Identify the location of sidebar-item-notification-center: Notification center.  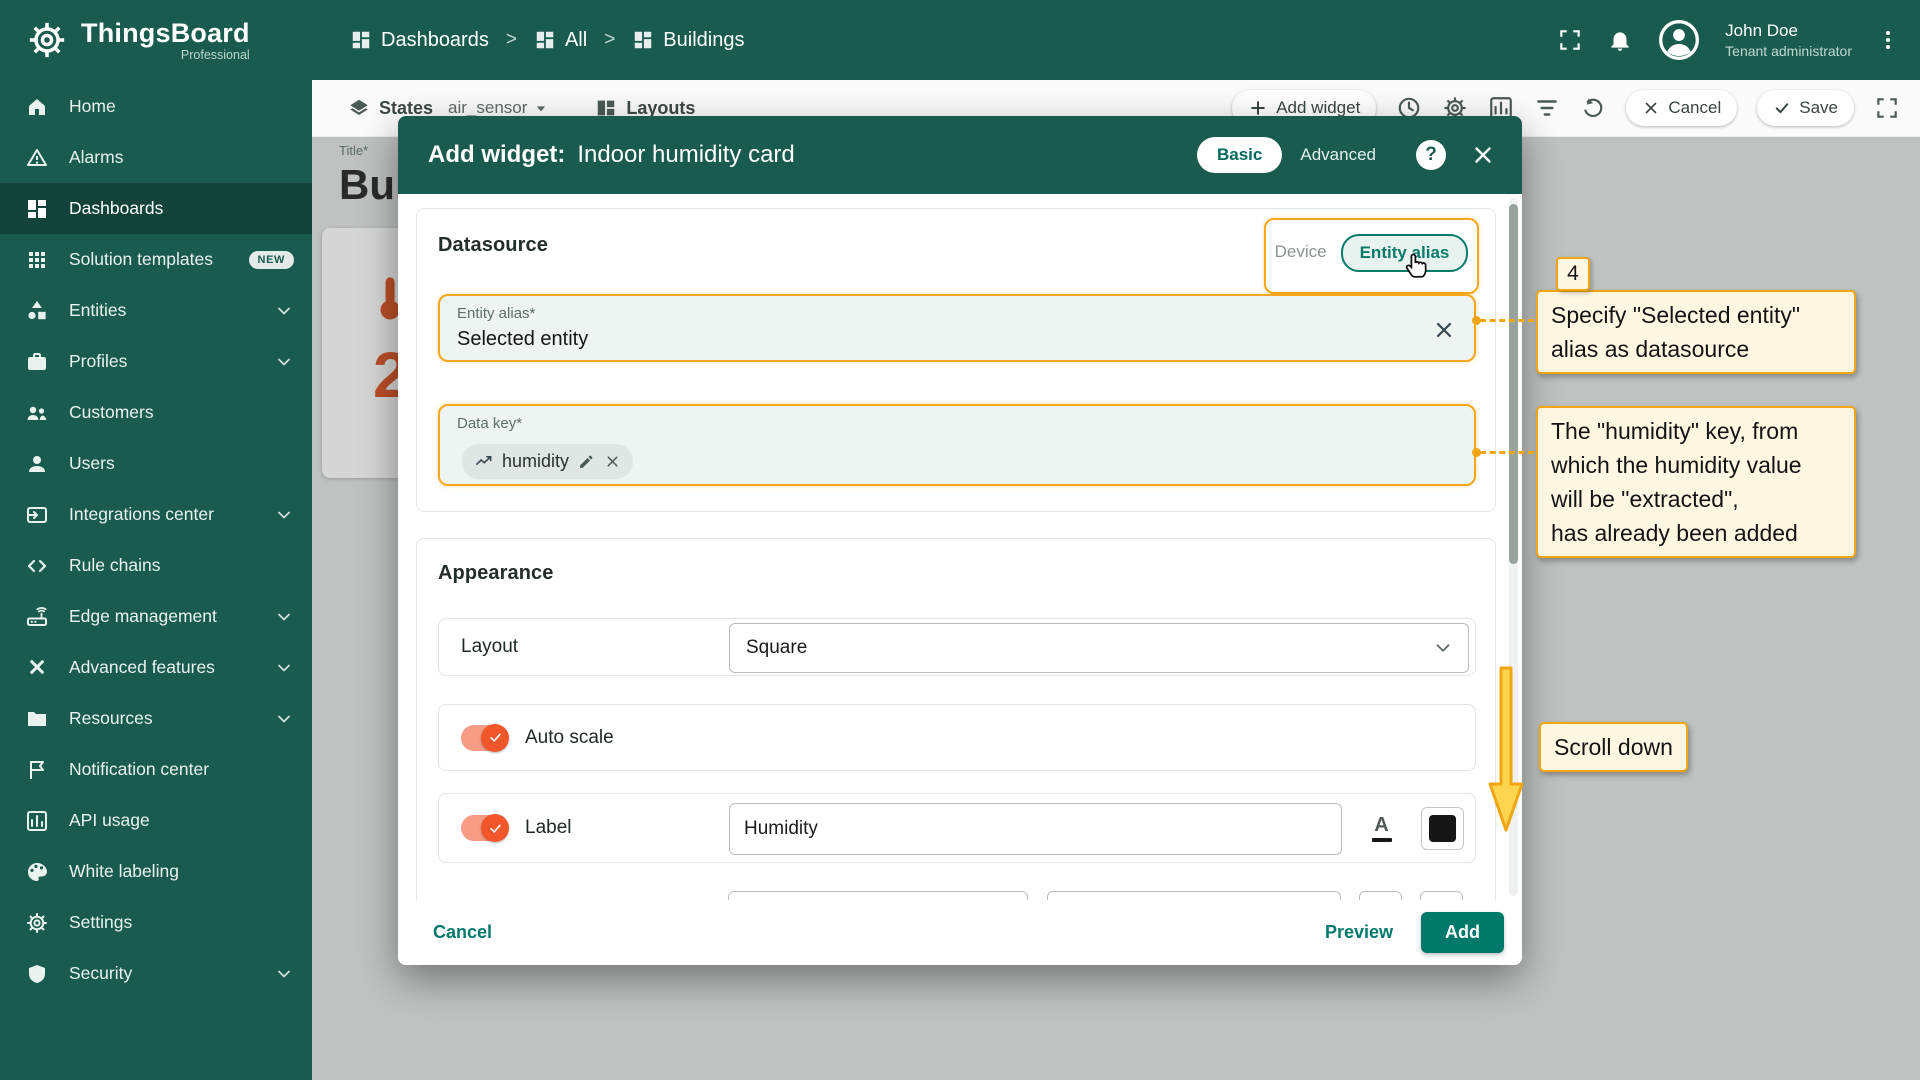
(156, 769).